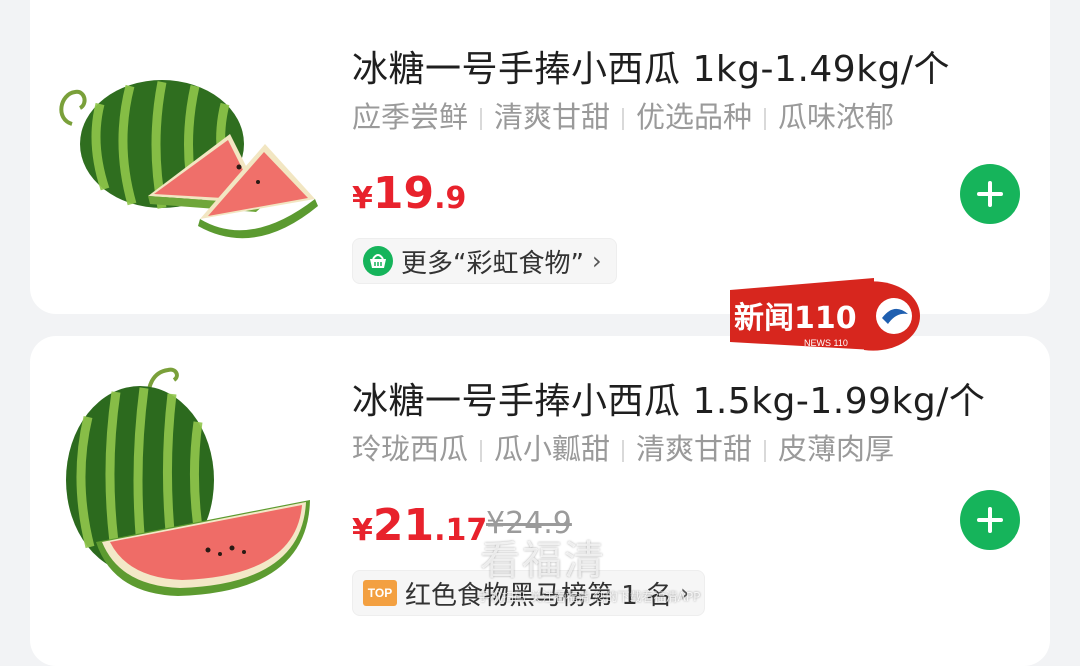 This screenshot has height=666, width=1080. I want to click on price: ¥19.9, so click(409, 193).